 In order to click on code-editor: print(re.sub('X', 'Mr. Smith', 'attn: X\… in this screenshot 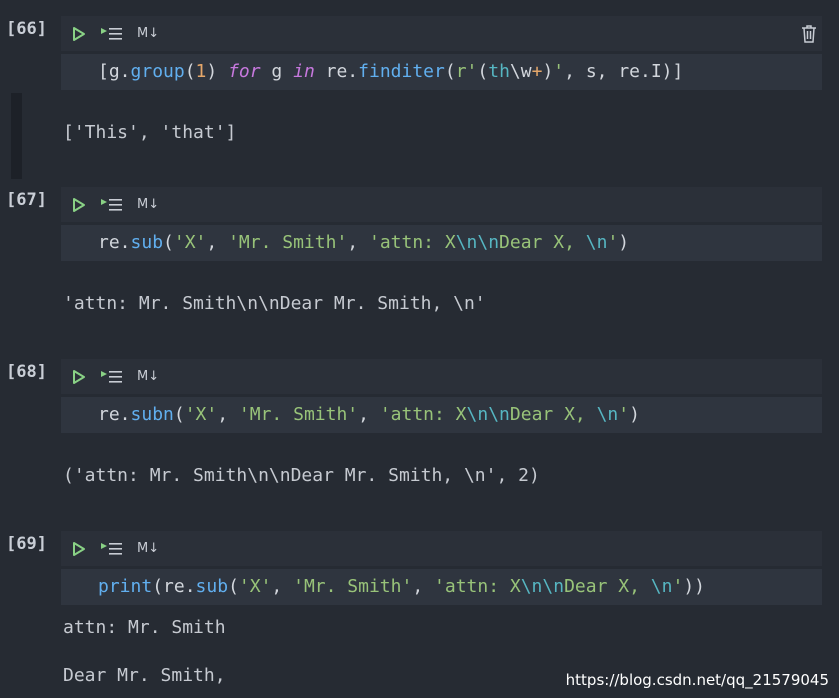, I will do `click(441, 587)`.